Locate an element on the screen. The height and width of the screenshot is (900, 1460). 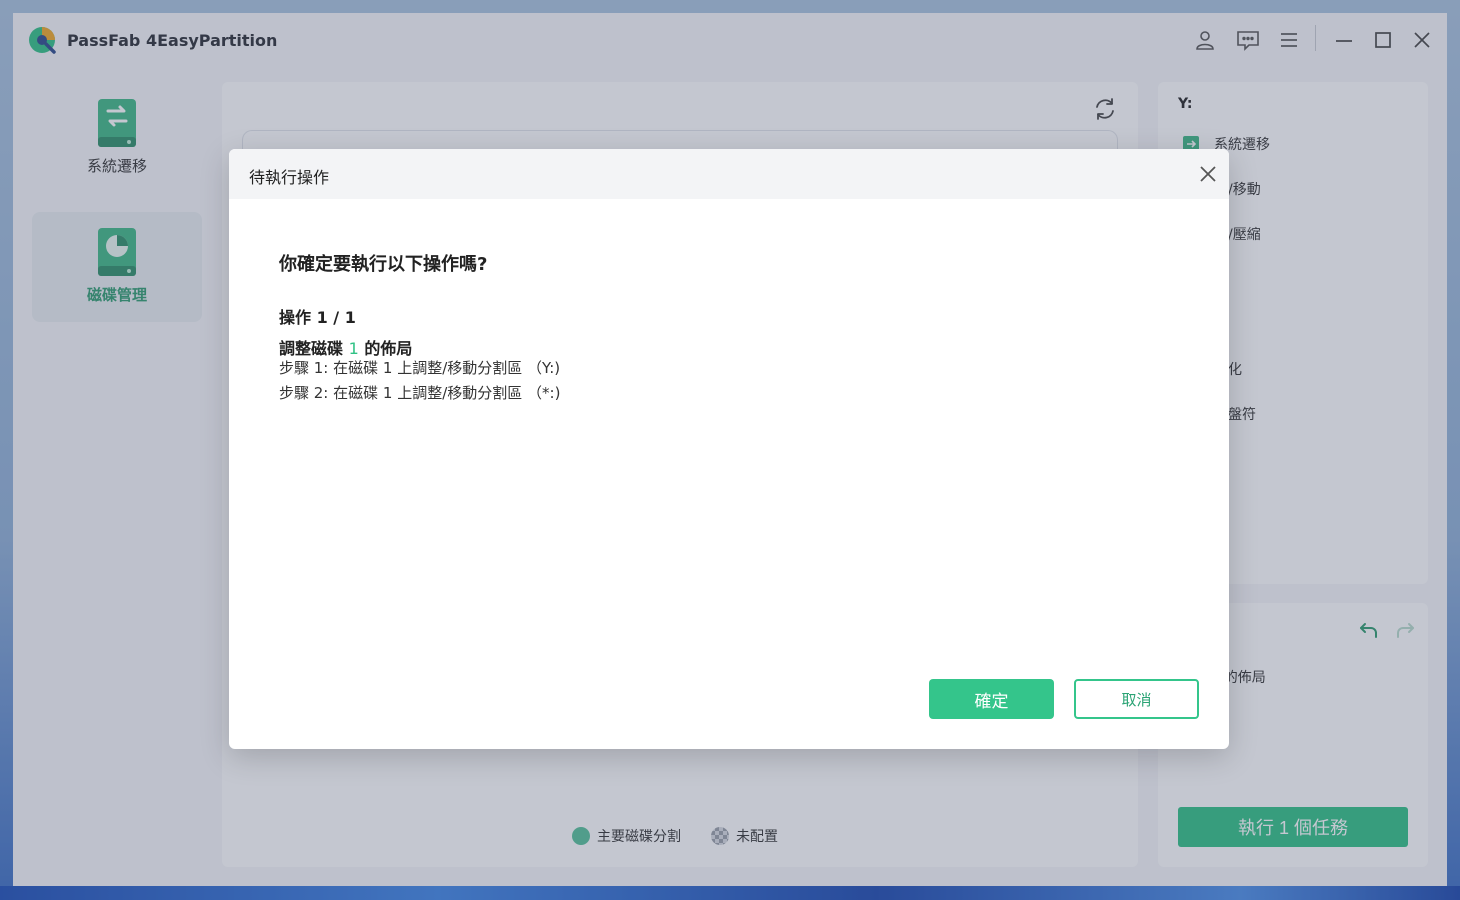
dialog-question: 你確定要執行以下操作嗎? is located at coordinates (383, 264).